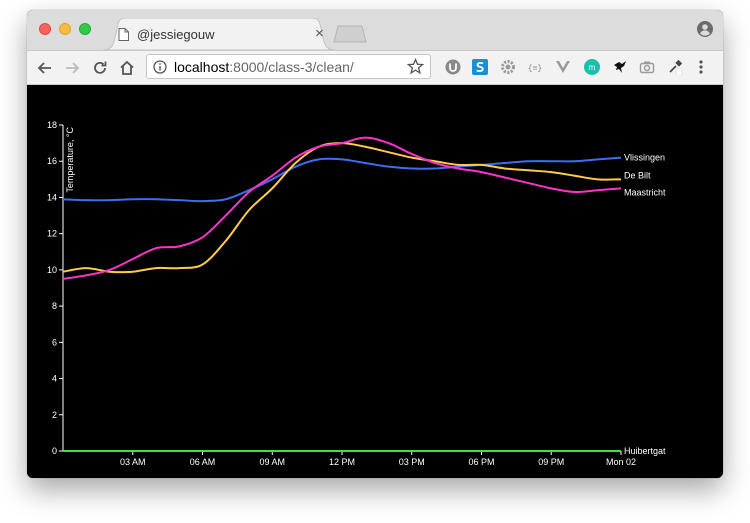  What do you see at coordinates (480, 67) in the screenshot?
I see `s-extension-icon` at bounding box center [480, 67].